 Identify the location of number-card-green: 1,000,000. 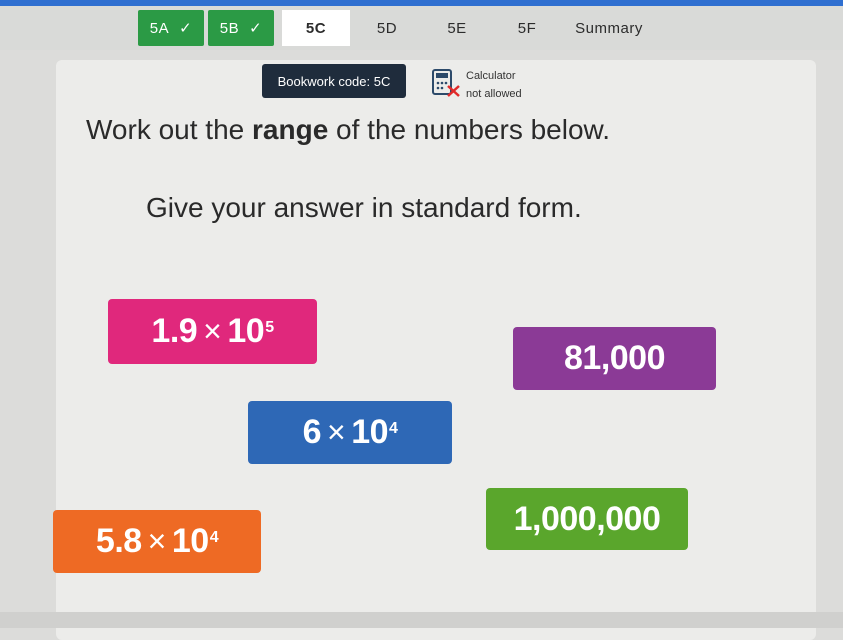
(587, 519).